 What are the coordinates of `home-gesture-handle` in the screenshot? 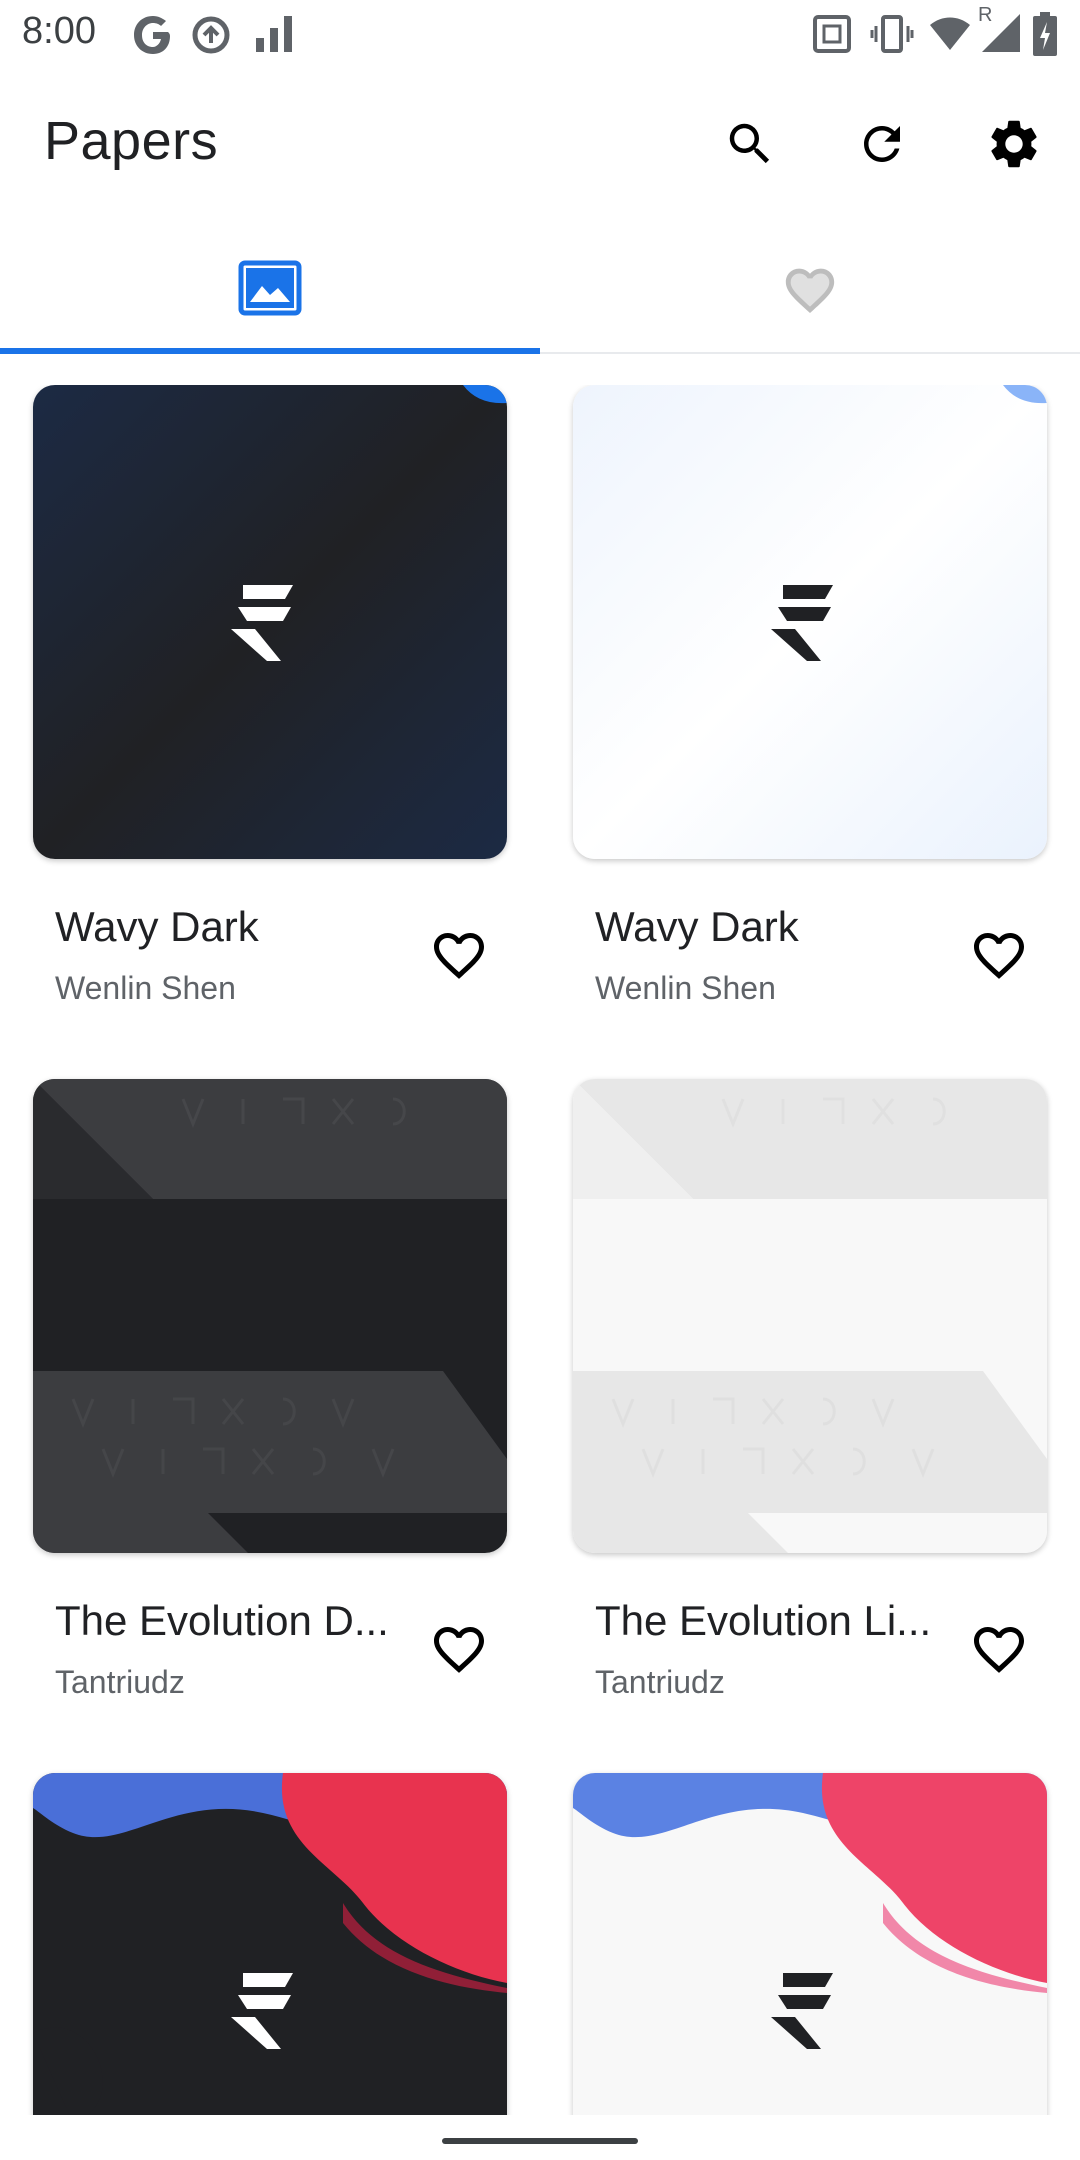 It's located at (540, 2141).